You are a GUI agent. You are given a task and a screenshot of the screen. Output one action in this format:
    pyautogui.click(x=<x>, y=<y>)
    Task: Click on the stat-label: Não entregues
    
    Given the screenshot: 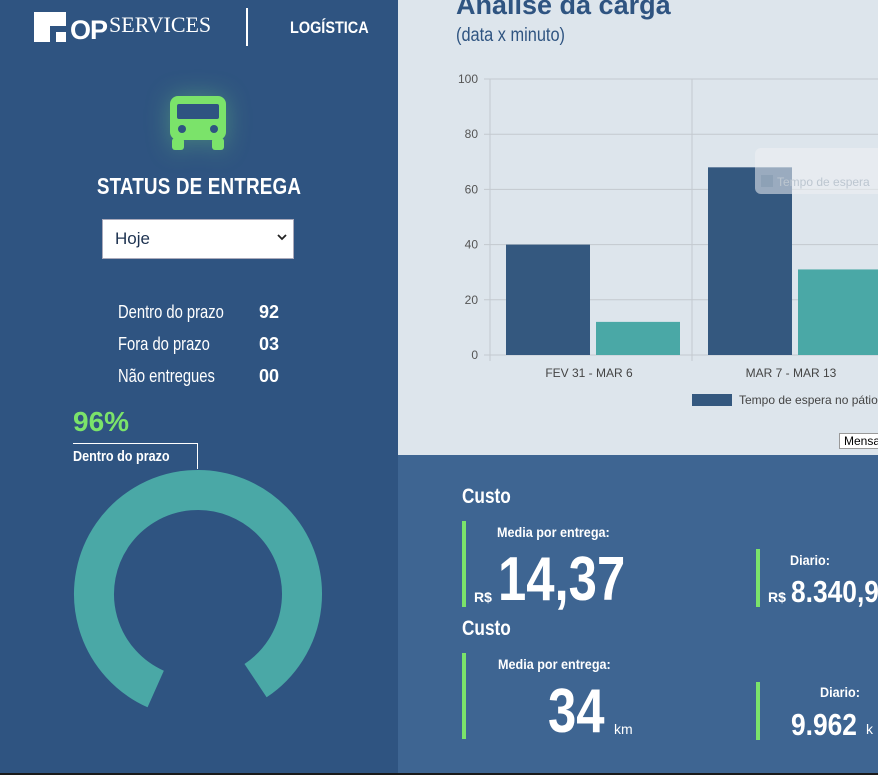 What is the action you would take?
    pyautogui.click(x=166, y=375)
    